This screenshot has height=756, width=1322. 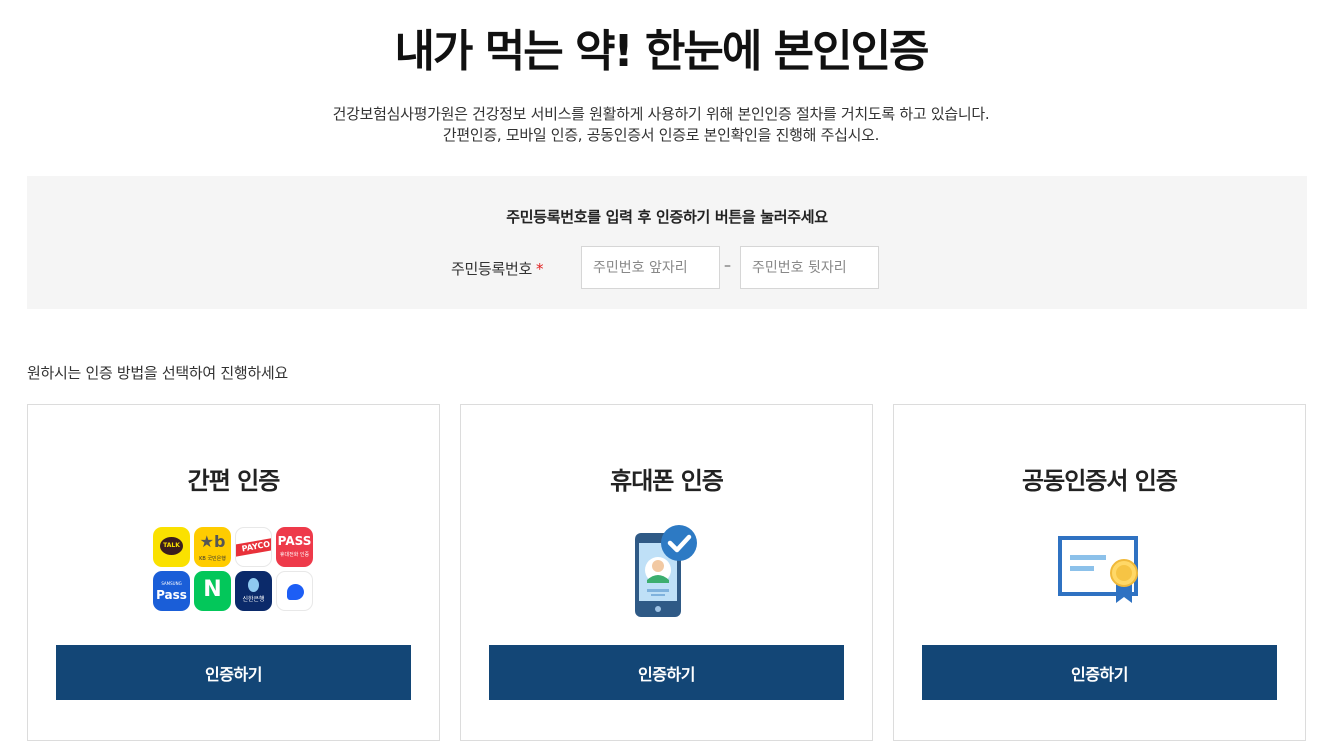 What do you see at coordinates (540, 269) in the screenshot?
I see `required-mark: *` at bounding box center [540, 269].